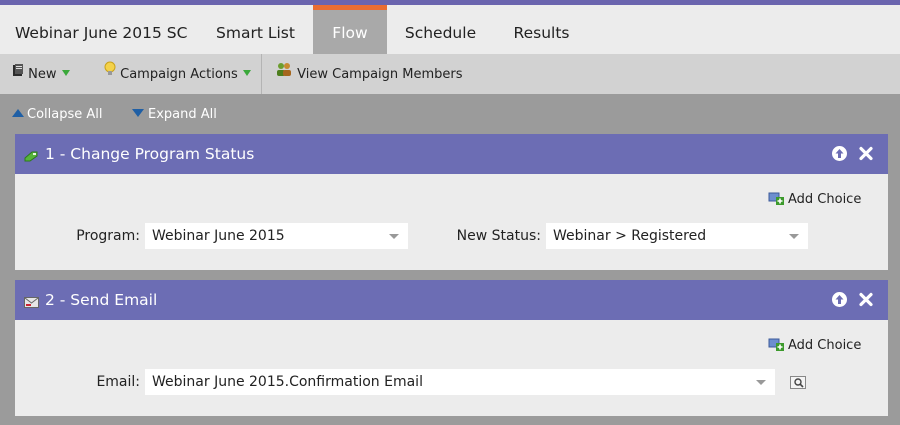 The width and height of the screenshot is (900, 425). What do you see at coordinates (798, 384) in the screenshot?
I see `preview-icon` at bounding box center [798, 384].